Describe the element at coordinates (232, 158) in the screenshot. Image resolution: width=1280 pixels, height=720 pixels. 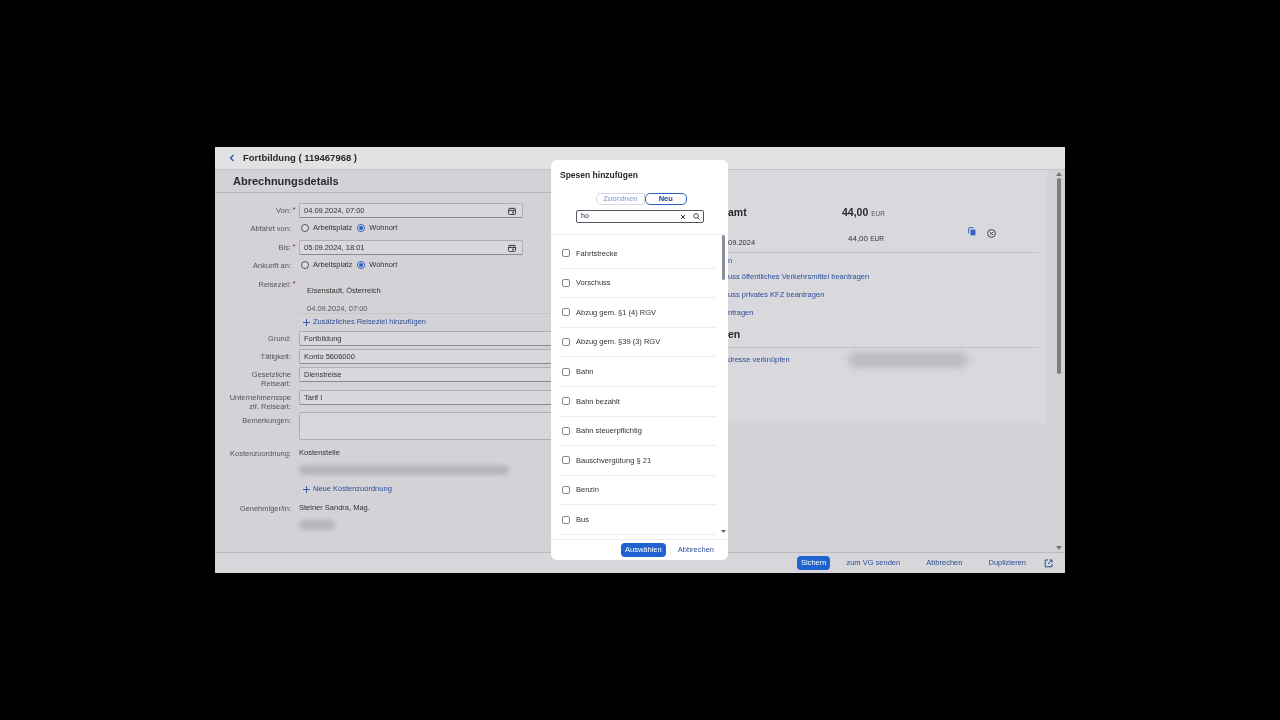
I see `back-icon` at that location.